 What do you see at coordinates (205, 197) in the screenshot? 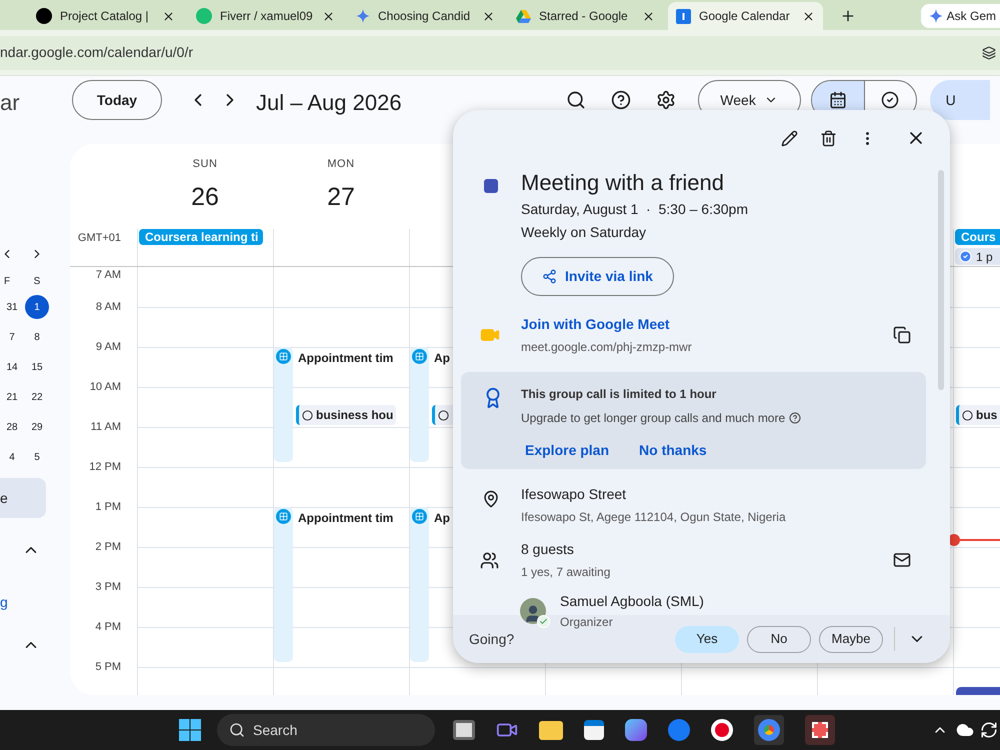
I see `day-number: 26` at bounding box center [205, 197].